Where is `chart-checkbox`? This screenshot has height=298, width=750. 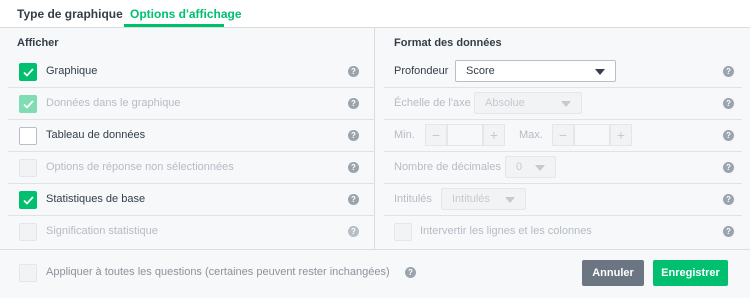 chart-checkbox is located at coordinates (28, 72).